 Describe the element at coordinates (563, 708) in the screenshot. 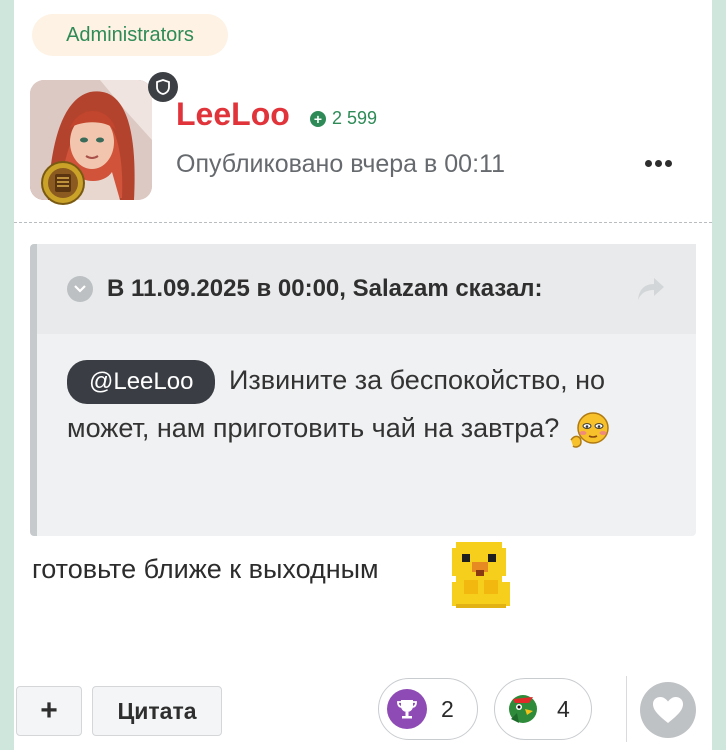

I see `reaction-count: 4` at that location.